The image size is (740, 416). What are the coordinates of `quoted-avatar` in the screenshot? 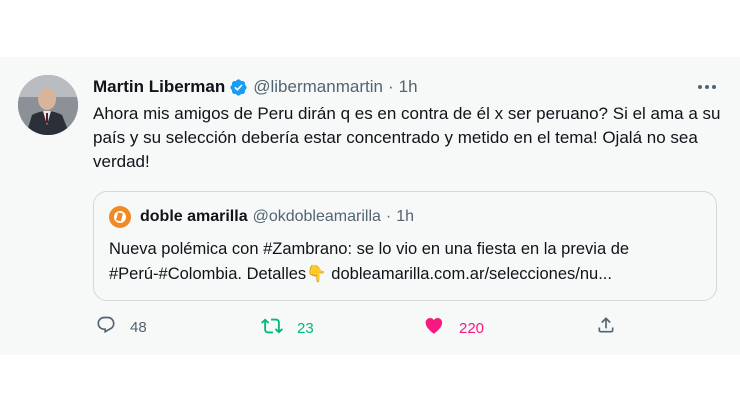 It's located at (120, 217).